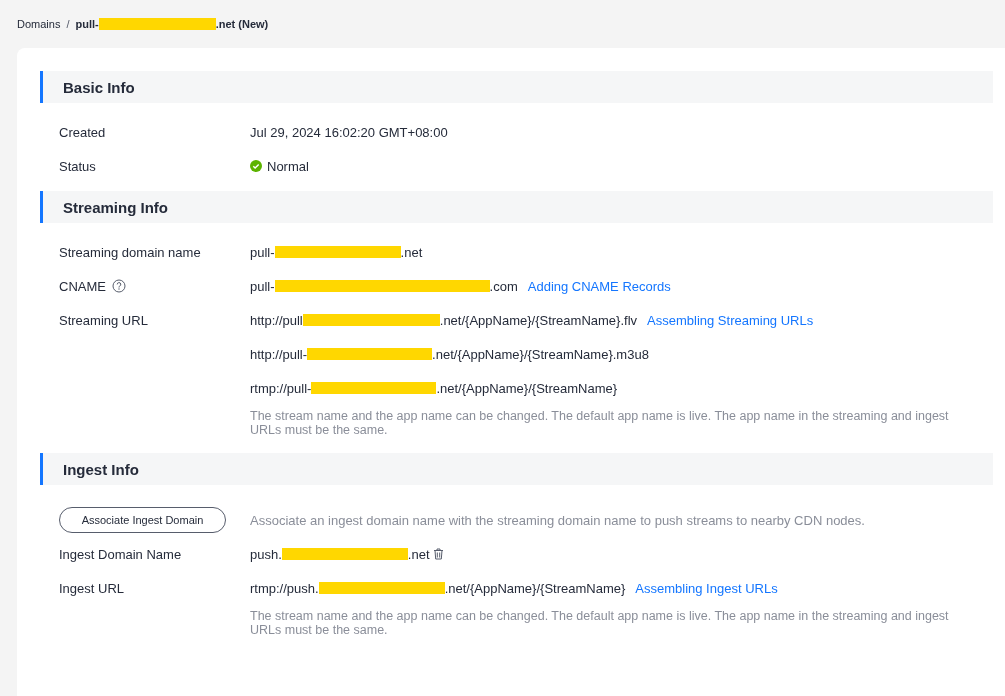  What do you see at coordinates (288, 166) in the screenshot?
I see `status-text: Normal` at bounding box center [288, 166].